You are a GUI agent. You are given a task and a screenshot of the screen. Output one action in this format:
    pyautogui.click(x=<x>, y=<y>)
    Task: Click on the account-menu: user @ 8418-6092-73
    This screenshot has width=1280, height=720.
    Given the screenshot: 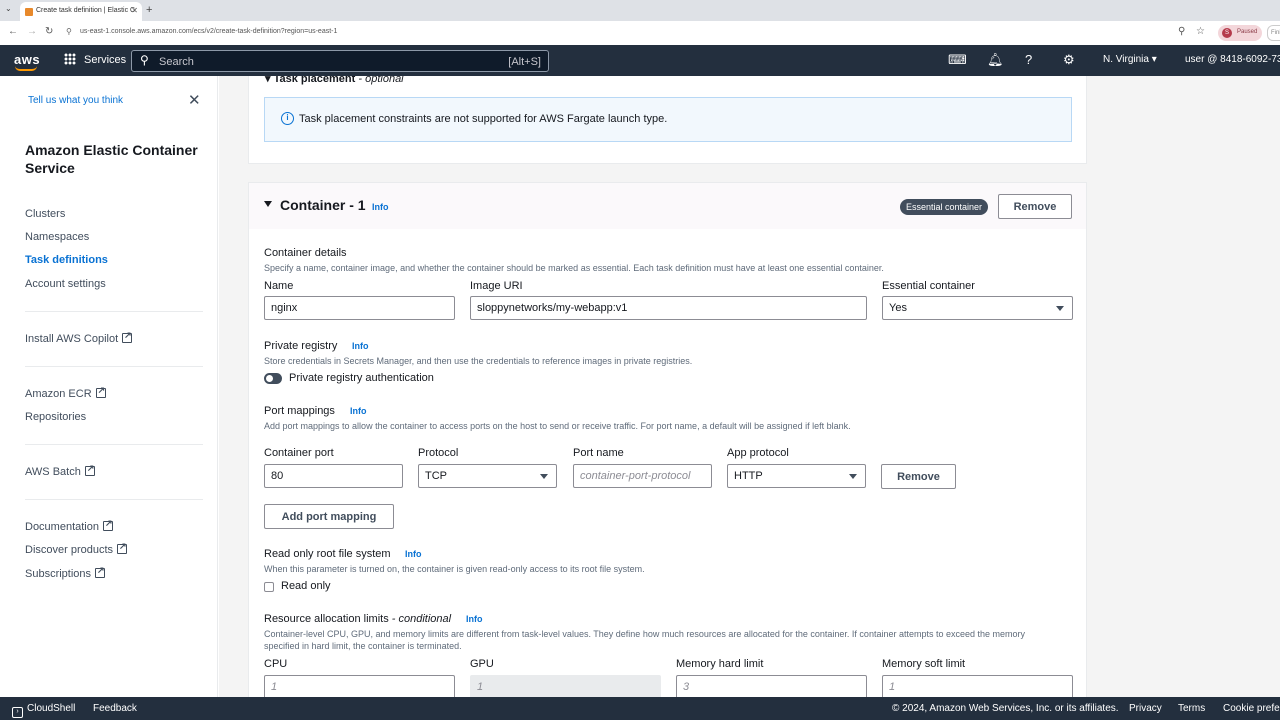 What is the action you would take?
    pyautogui.click(x=1232, y=59)
    